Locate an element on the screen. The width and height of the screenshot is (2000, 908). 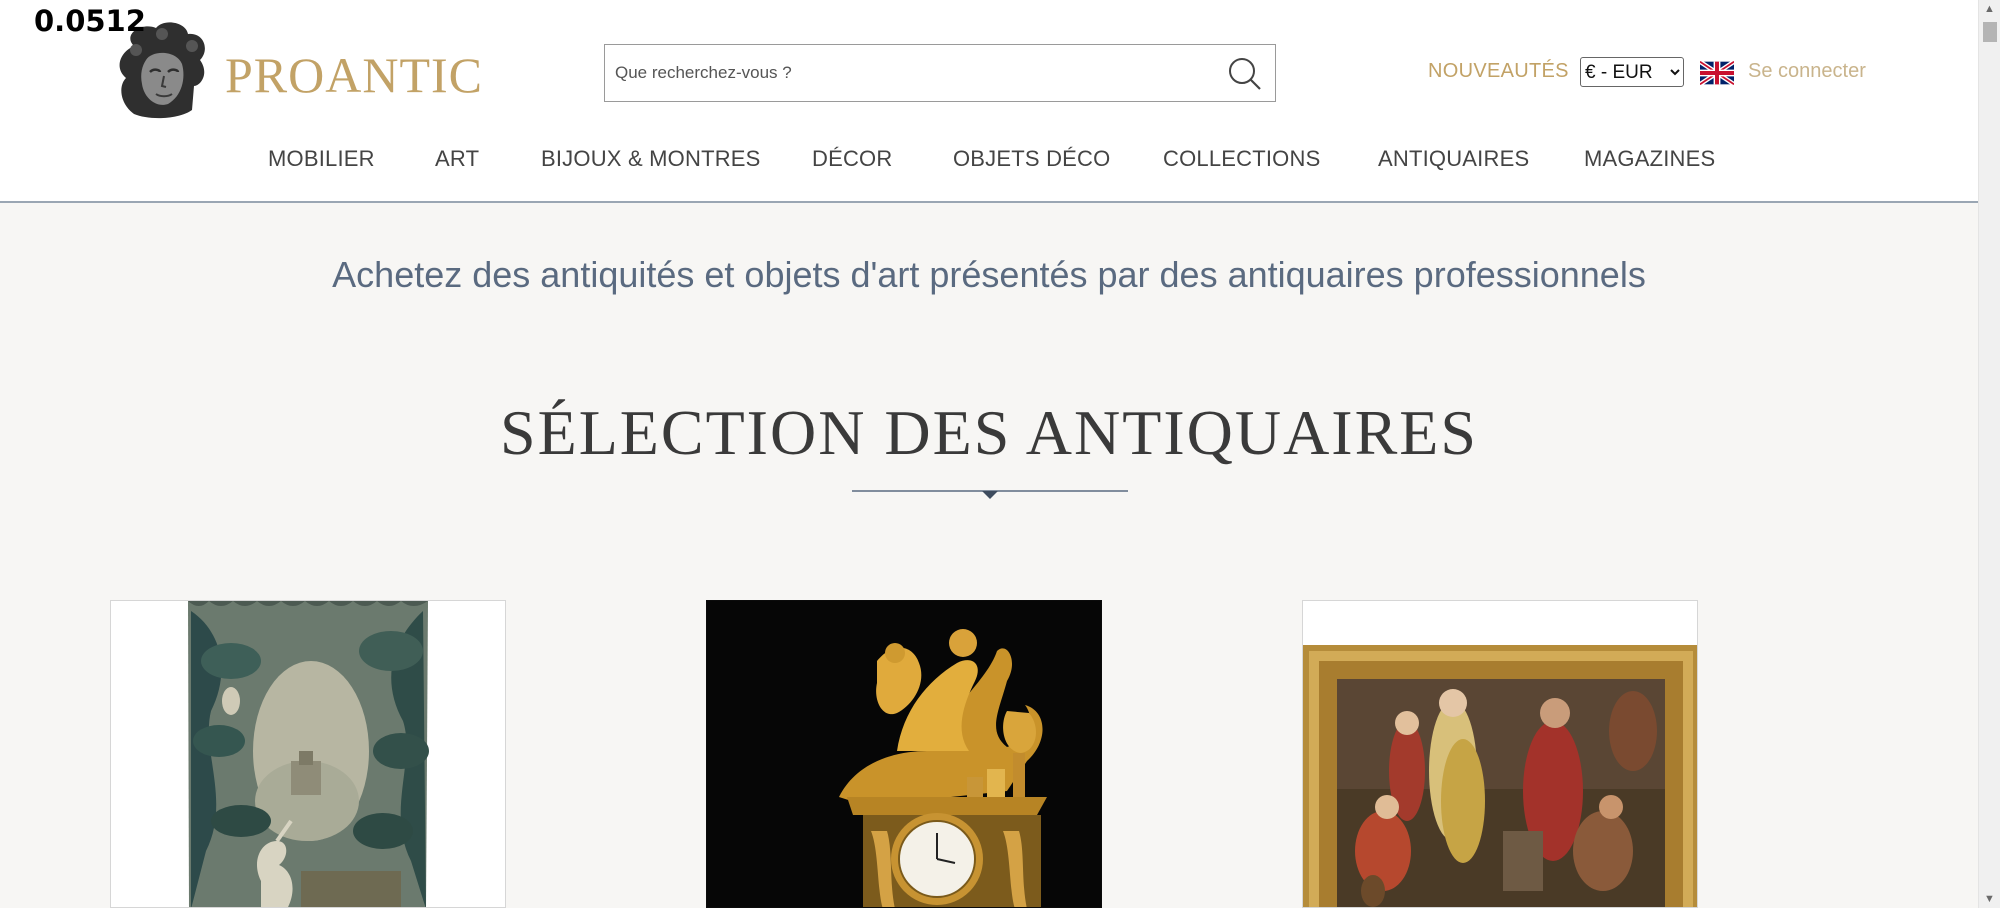
product-image-painting is located at coordinates (1500, 754).